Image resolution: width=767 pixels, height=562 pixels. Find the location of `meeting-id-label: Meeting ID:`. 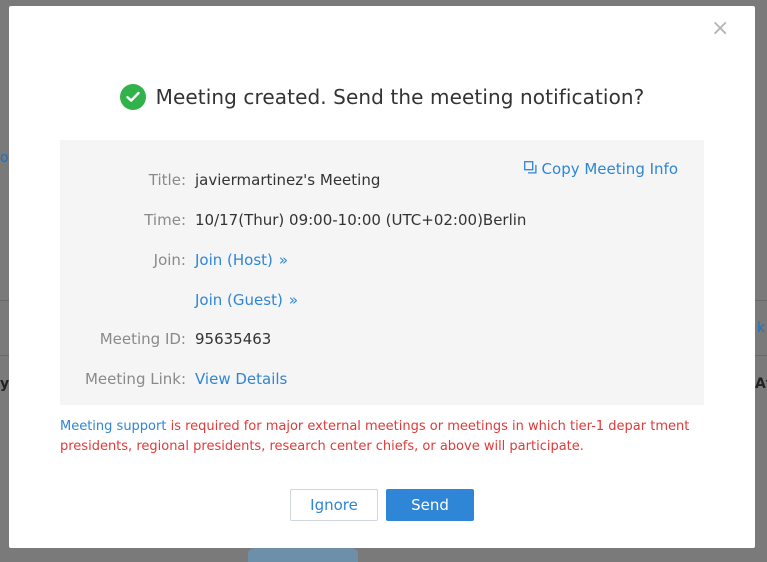

meeting-id-label: Meeting ID: is located at coordinates (142, 339).